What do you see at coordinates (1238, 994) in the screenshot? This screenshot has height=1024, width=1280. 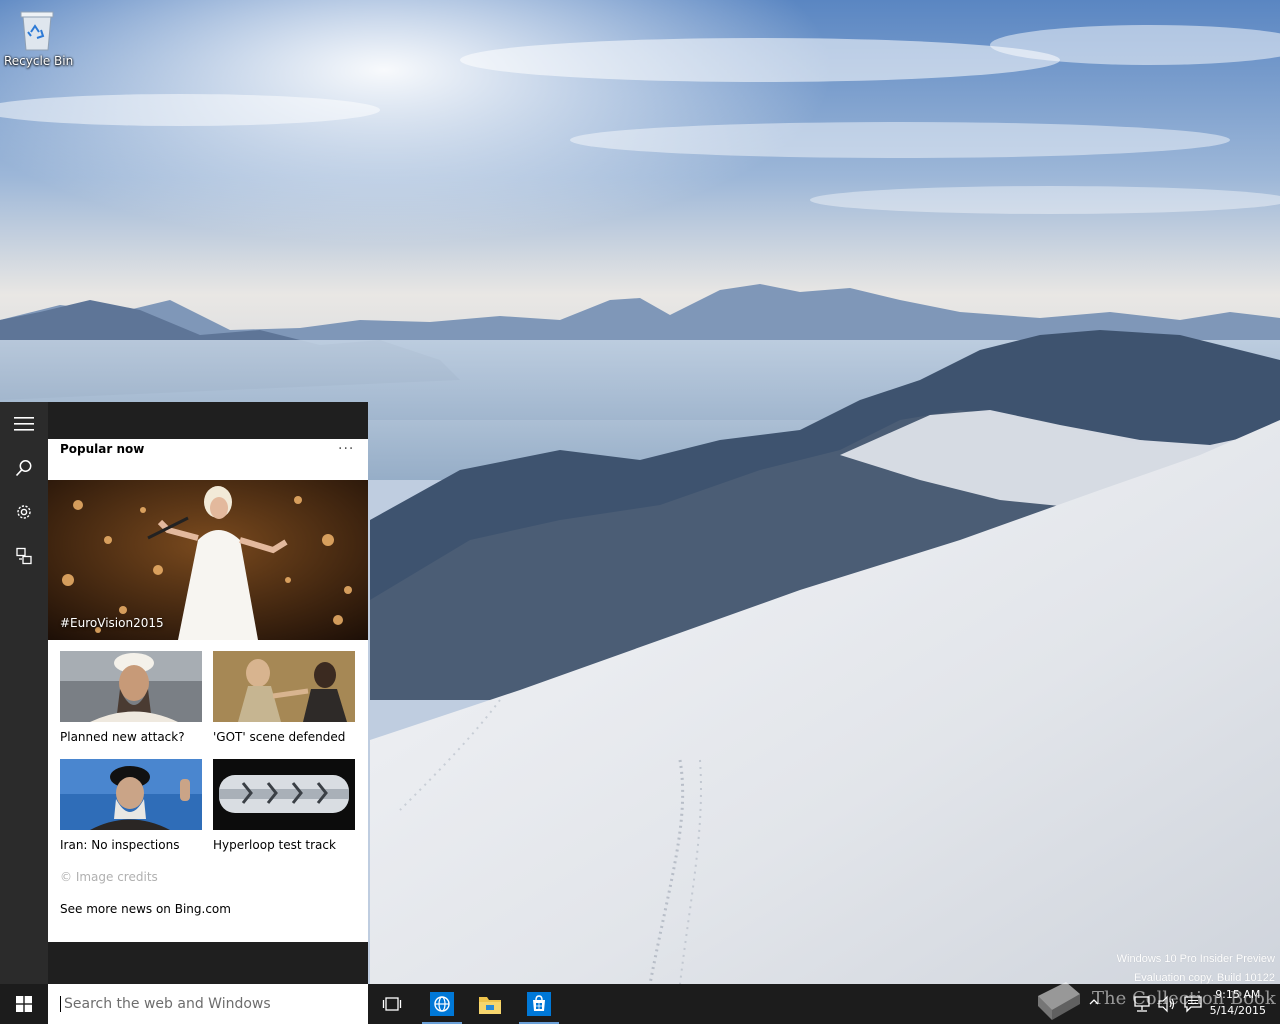 I see `clock-time: 9:15 AM` at bounding box center [1238, 994].